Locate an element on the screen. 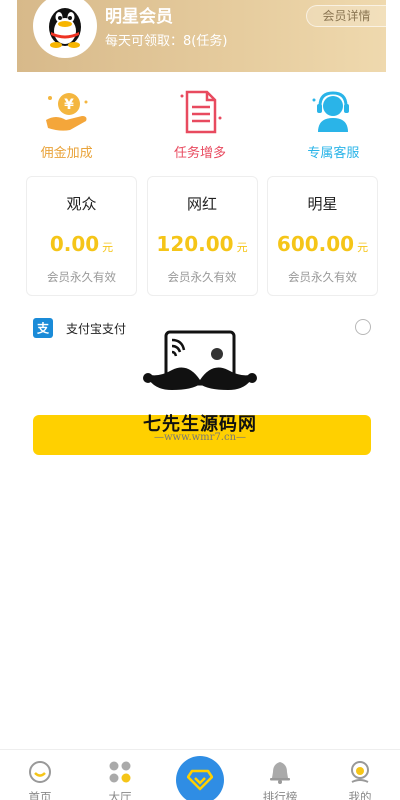  plan-name: 网红 is located at coordinates (201, 204).